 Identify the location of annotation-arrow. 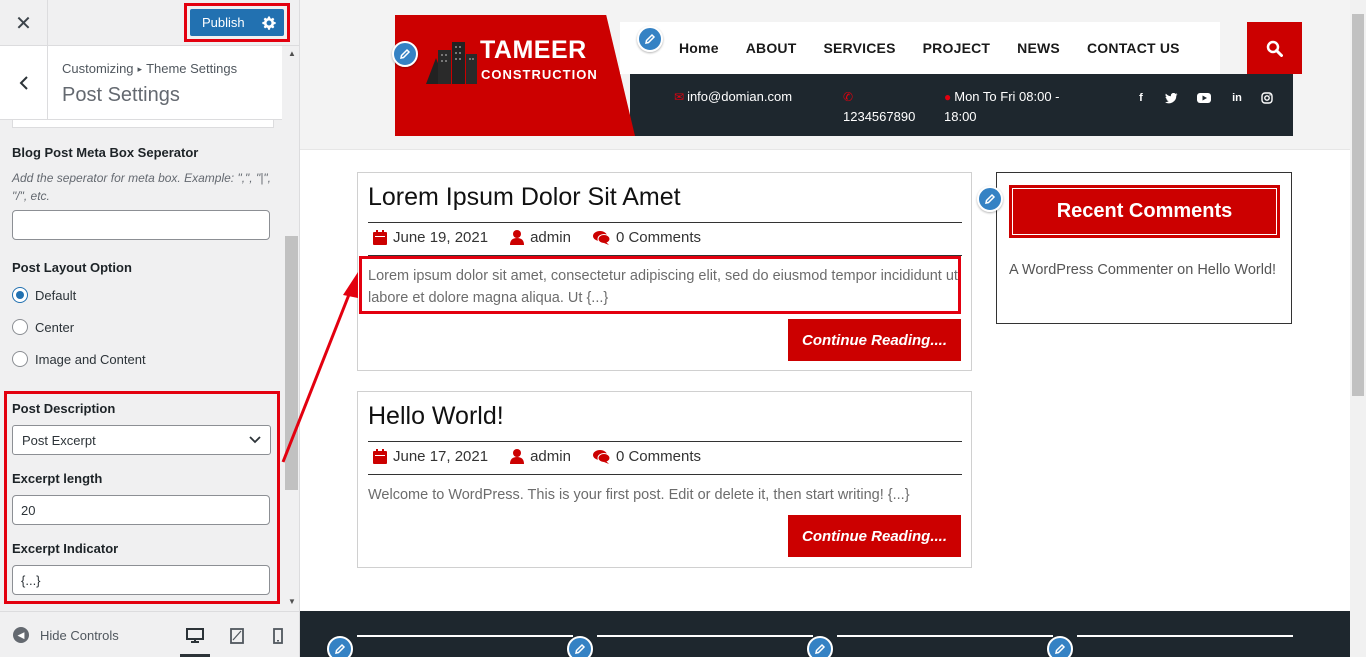
(319, 367).